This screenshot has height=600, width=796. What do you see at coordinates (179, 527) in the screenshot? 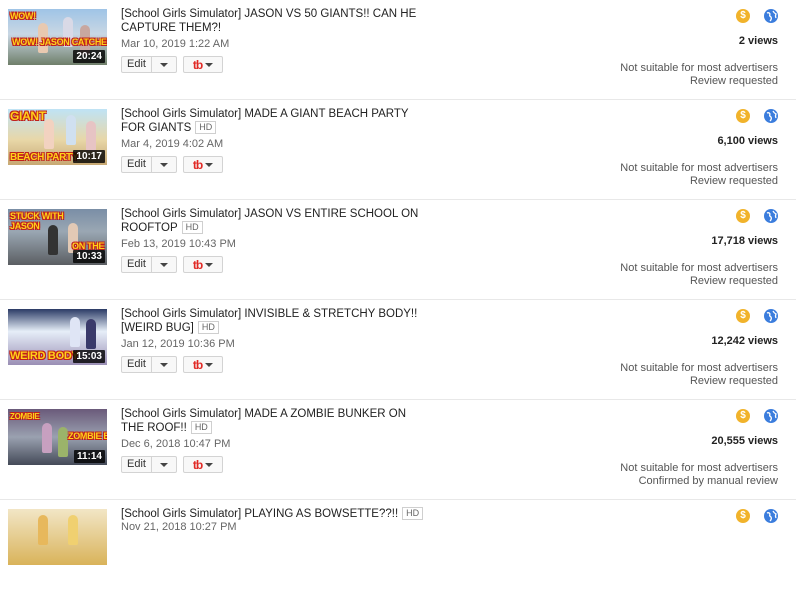
I see `video-date: Nov 21, 2018 10:27 PM` at bounding box center [179, 527].